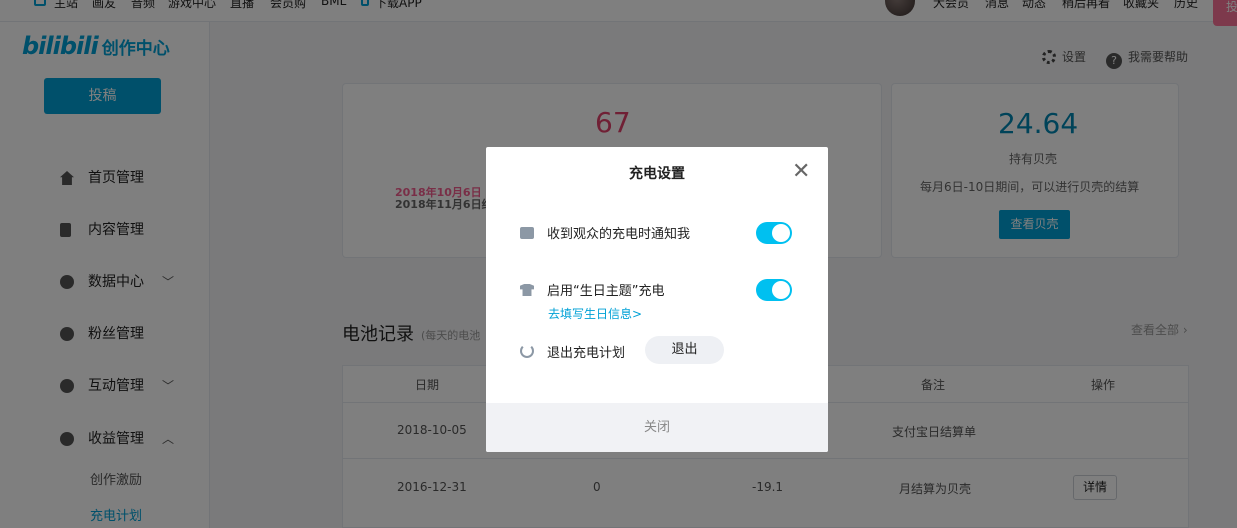  I want to click on notify-toggle, so click(774, 233).